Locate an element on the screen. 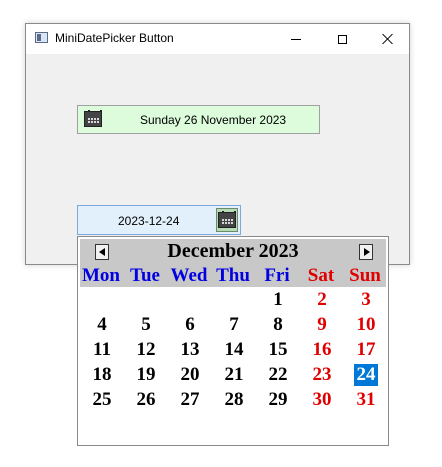 The image size is (442, 467). calendar-day: 11 is located at coordinates (102, 350).